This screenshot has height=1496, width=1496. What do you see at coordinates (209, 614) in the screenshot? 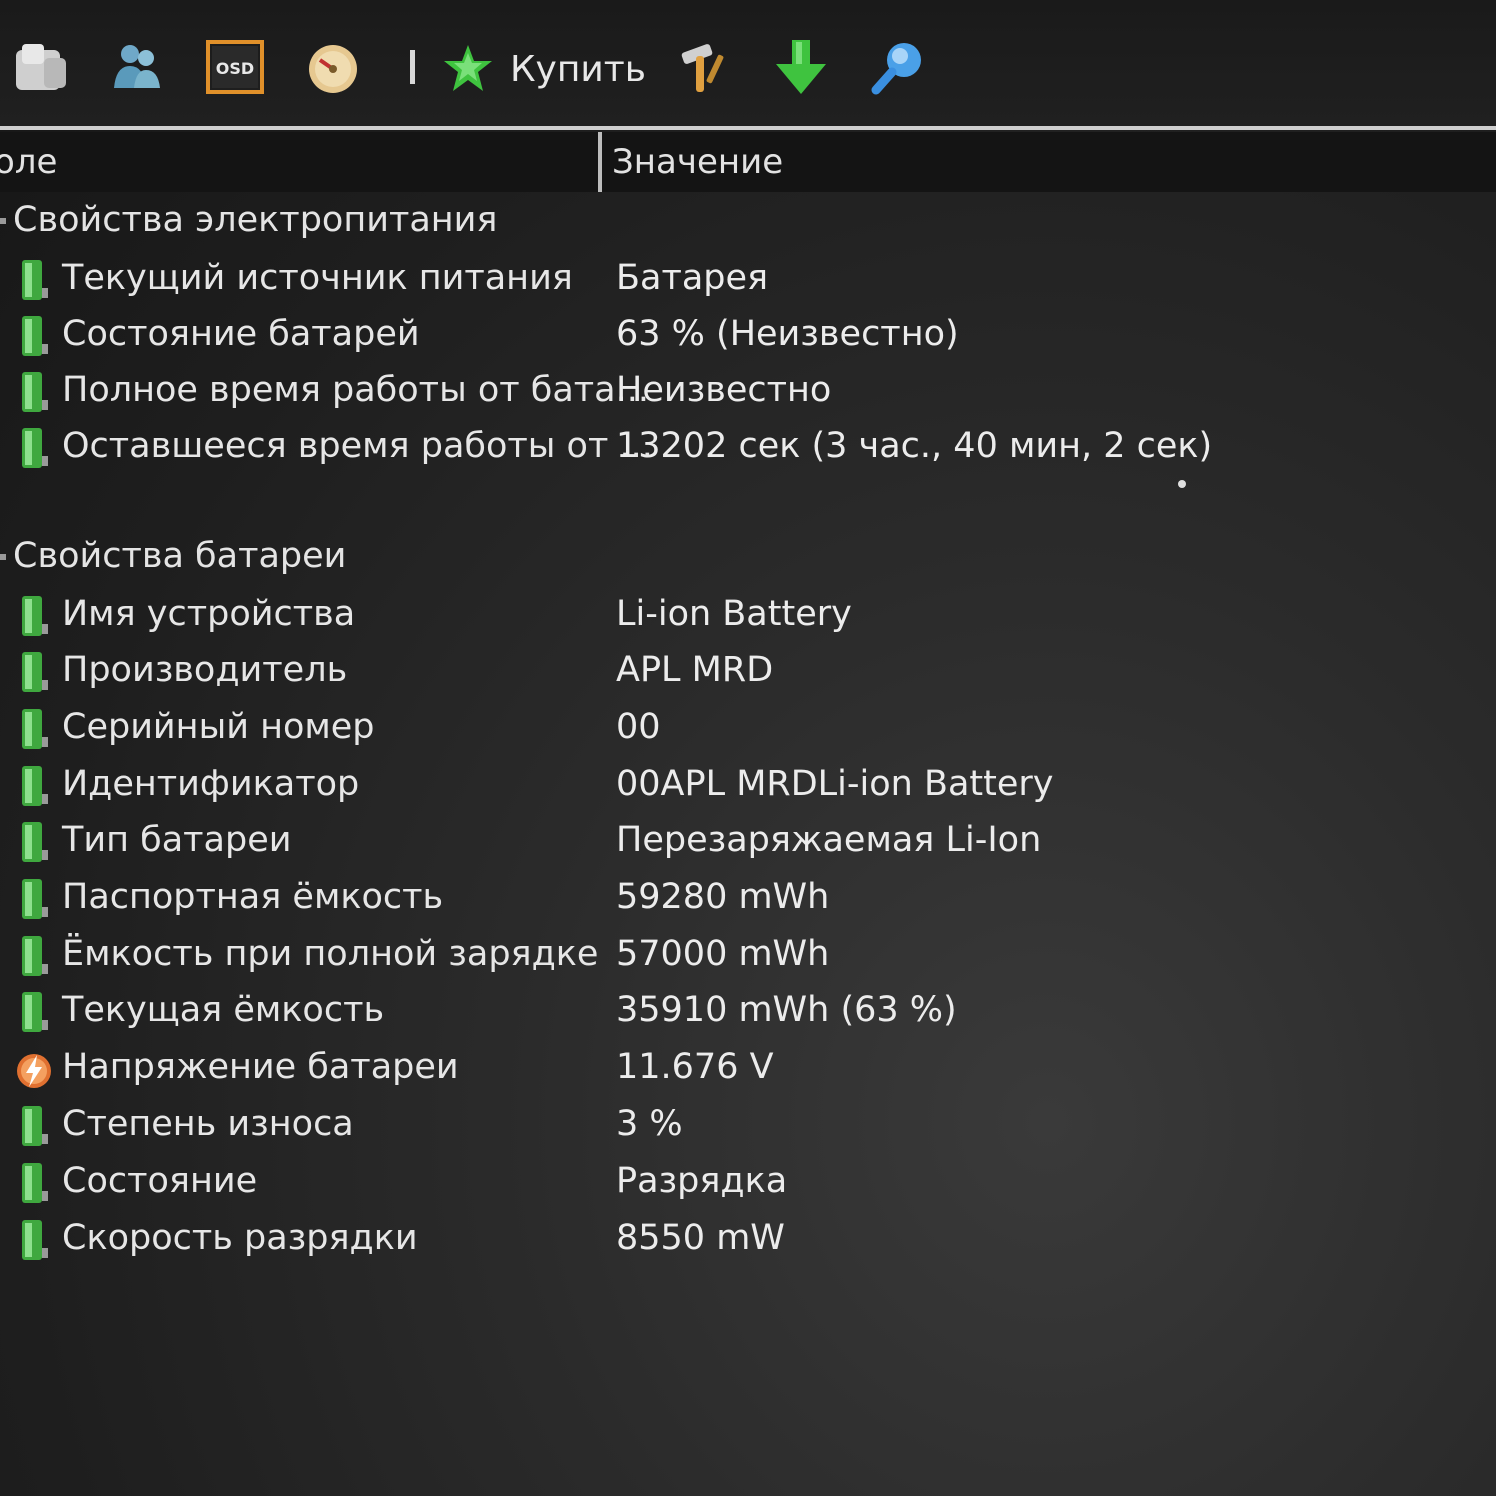
I see `row-label: Имя устройства` at bounding box center [209, 614].